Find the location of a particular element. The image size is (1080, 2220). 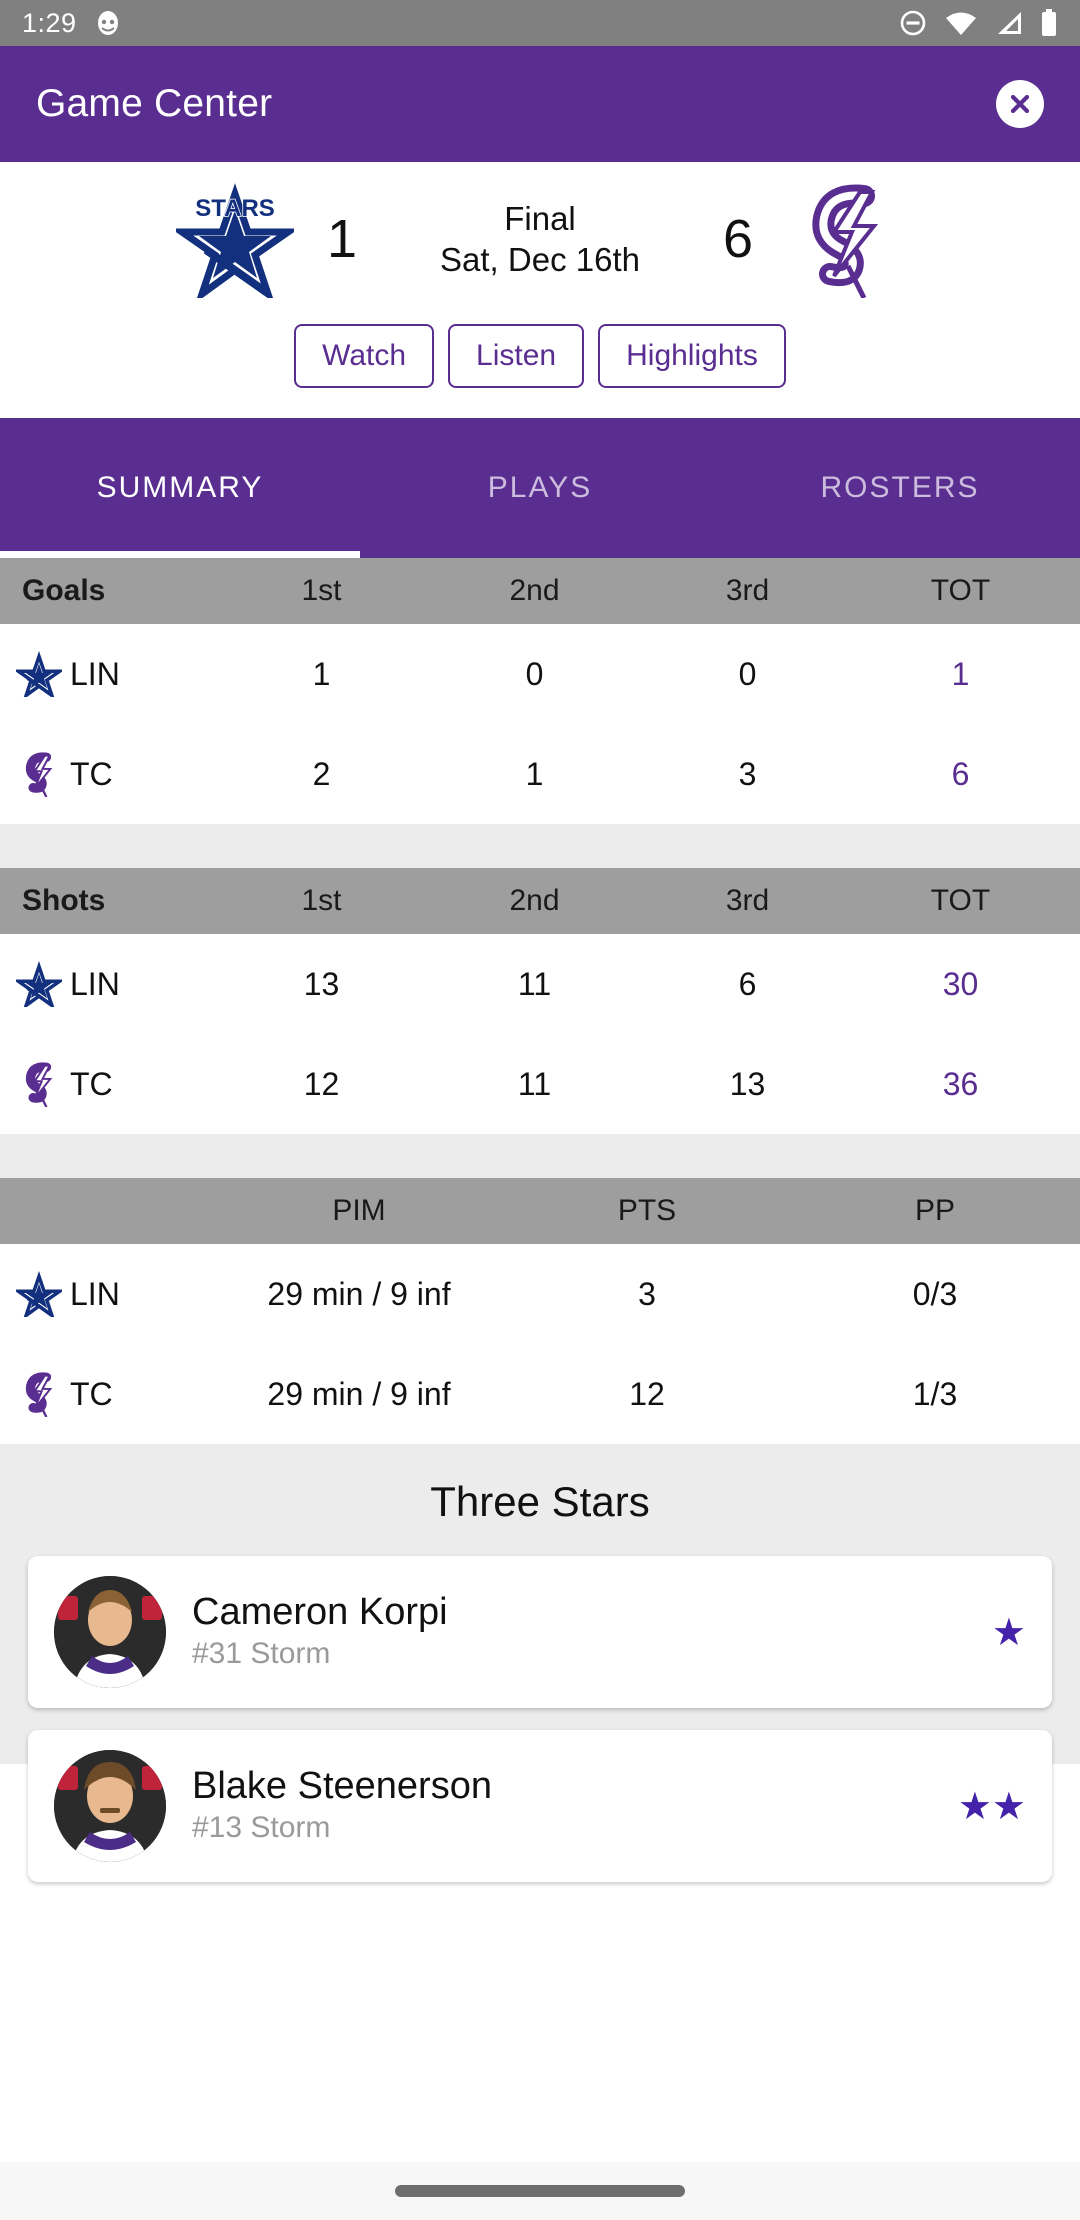

close-icon is located at coordinates (1020, 104).